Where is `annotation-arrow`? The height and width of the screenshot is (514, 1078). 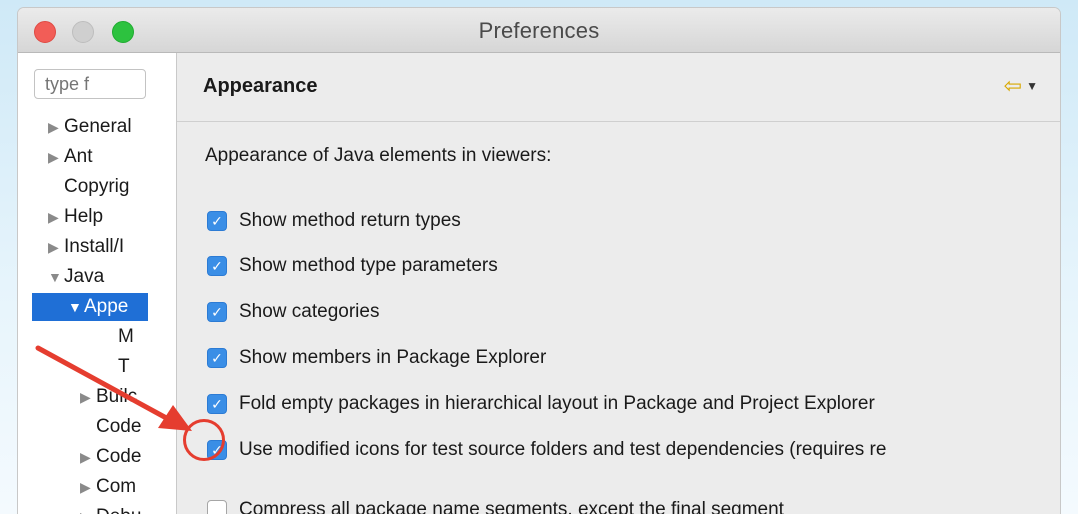
annotation-arrow is located at coordinates (113, 388).